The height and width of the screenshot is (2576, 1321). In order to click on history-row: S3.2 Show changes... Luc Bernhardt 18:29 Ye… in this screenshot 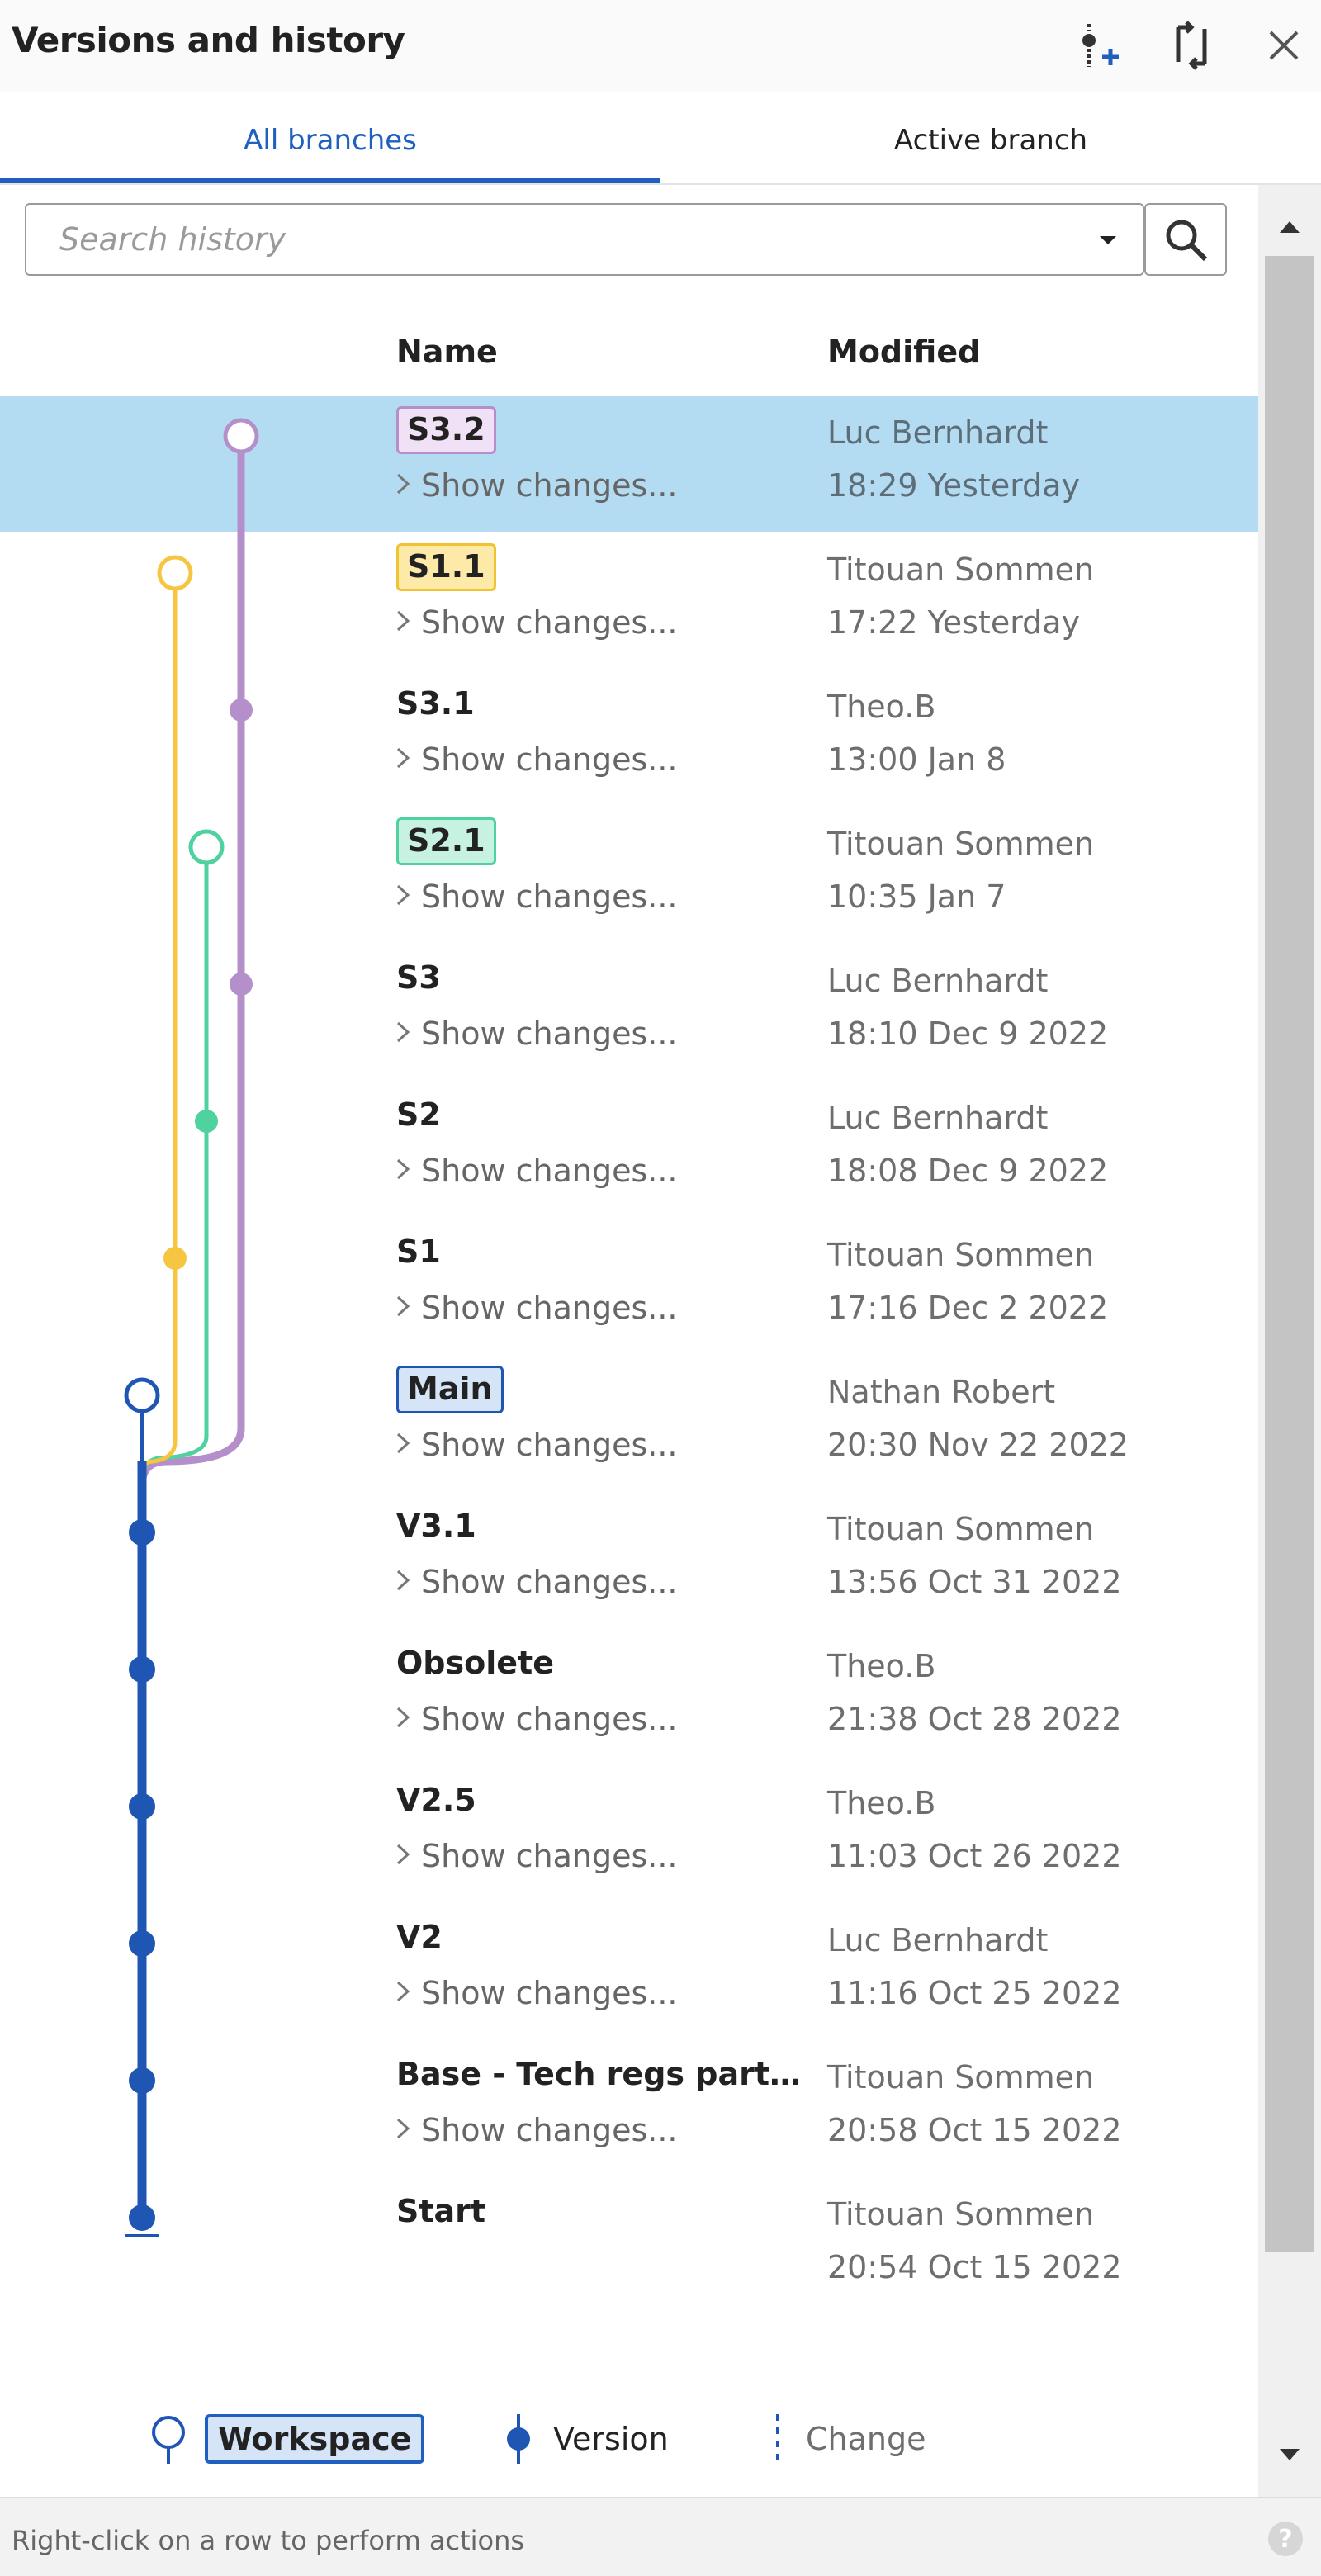, I will do `click(629, 464)`.